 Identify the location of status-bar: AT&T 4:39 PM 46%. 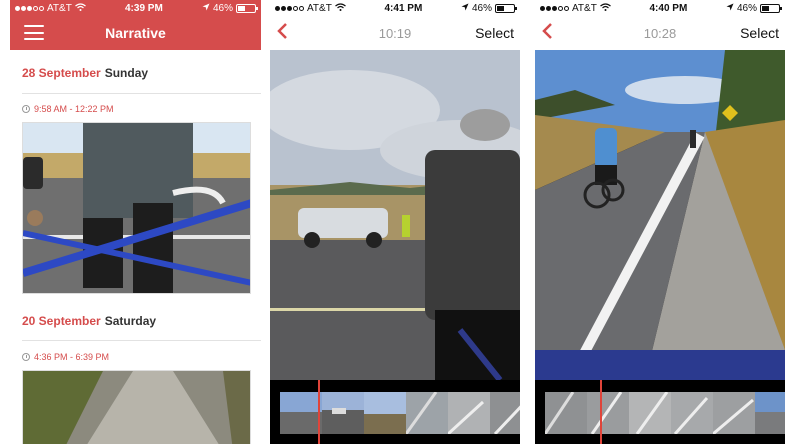
(135, 8).